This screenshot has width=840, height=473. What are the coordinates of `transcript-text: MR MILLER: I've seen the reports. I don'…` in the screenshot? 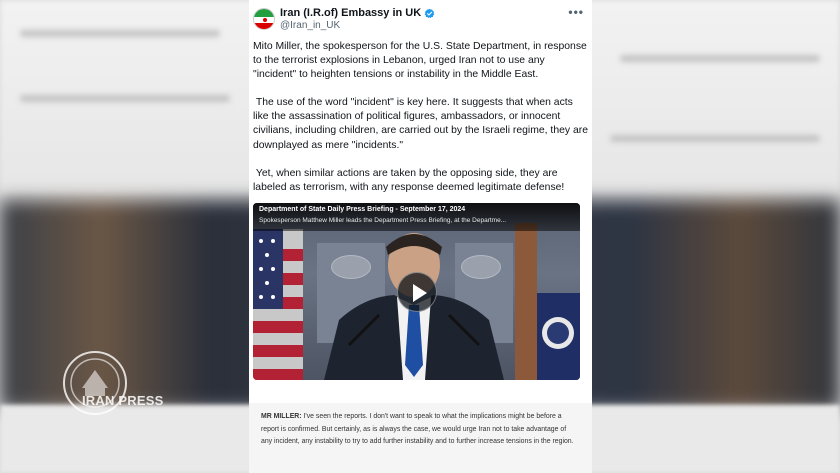 It's located at (420, 430).